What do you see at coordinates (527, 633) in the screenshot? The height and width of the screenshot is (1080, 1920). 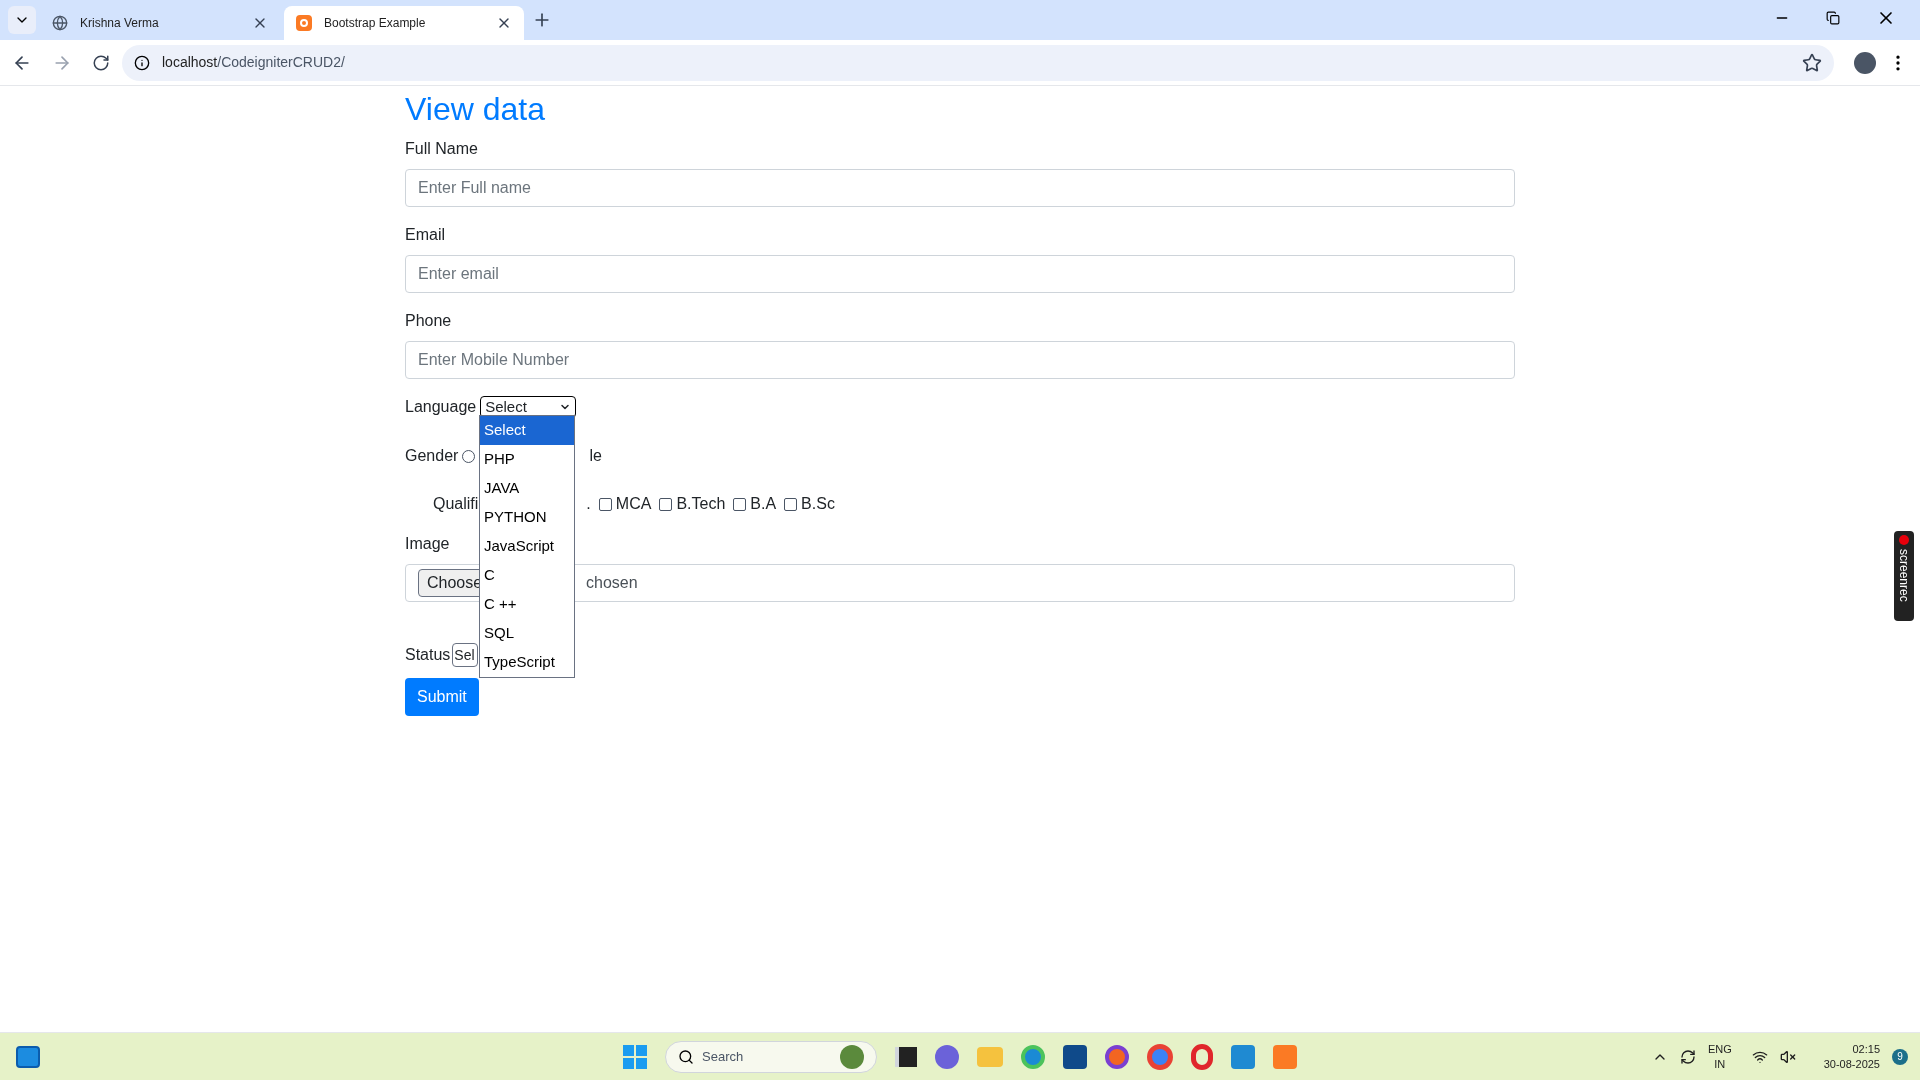 I see `dropdown-option: SQL` at bounding box center [527, 633].